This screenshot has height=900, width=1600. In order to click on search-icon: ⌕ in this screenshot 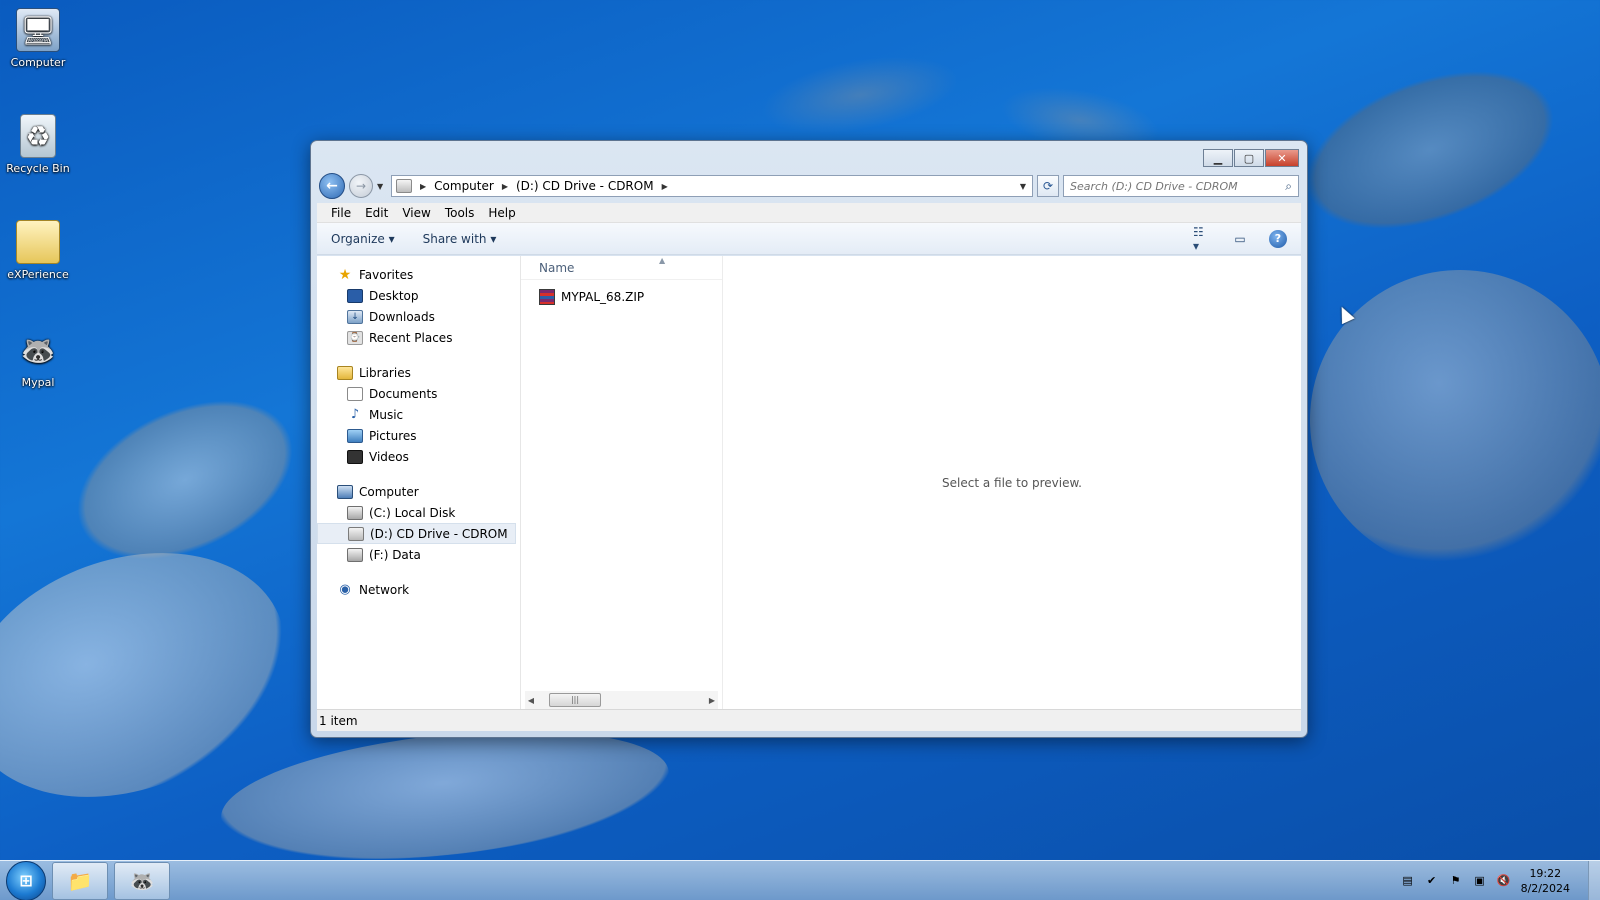, I will do `click(1288, 186)`.